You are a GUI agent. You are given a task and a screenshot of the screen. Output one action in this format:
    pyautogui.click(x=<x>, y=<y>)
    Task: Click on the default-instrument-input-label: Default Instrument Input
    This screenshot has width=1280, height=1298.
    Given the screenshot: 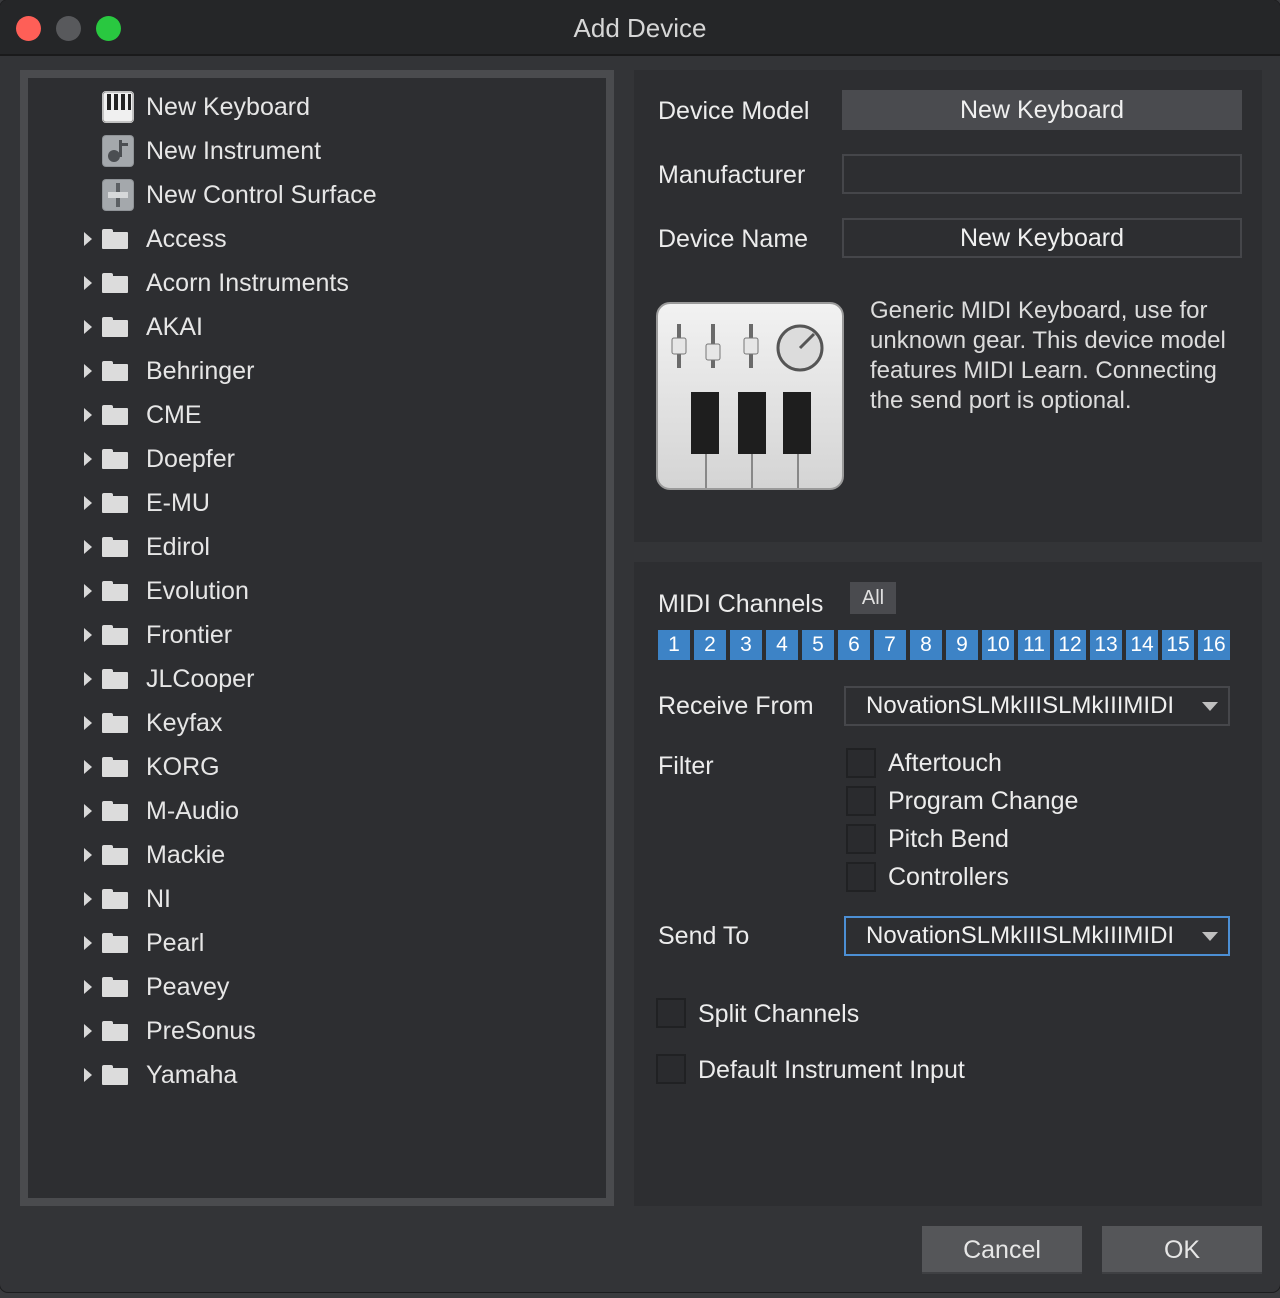 What is the action you would take?
    pyautogui.click(x=831, y=1070)
    